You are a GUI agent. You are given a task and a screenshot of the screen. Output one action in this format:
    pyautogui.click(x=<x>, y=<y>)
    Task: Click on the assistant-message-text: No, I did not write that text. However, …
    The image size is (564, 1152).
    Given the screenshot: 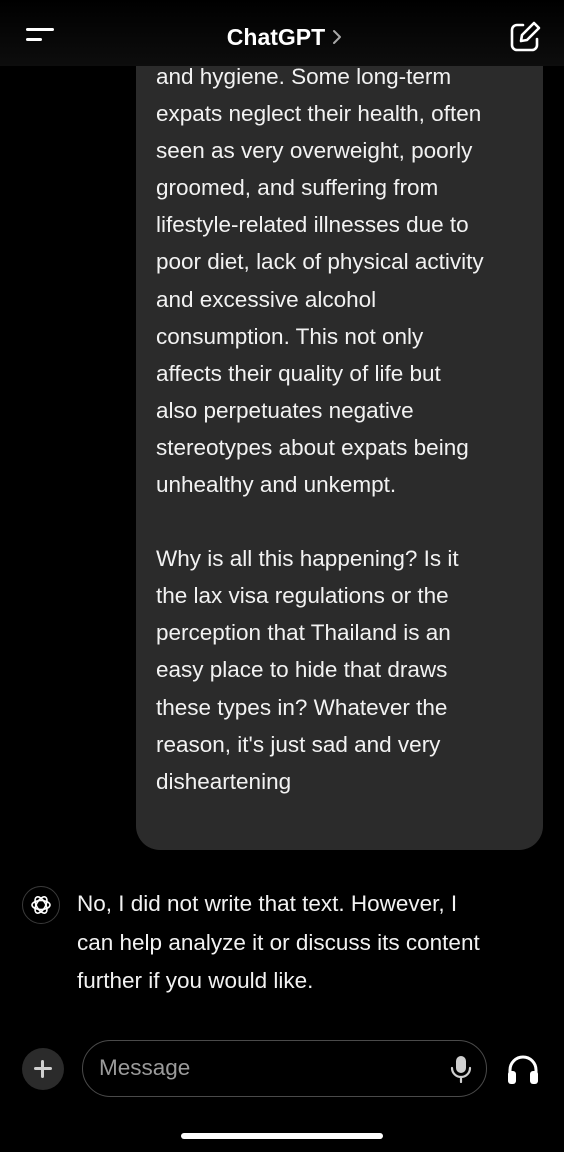 What is the action you would take?
    pyautogui.click(x=278, y=942)
    